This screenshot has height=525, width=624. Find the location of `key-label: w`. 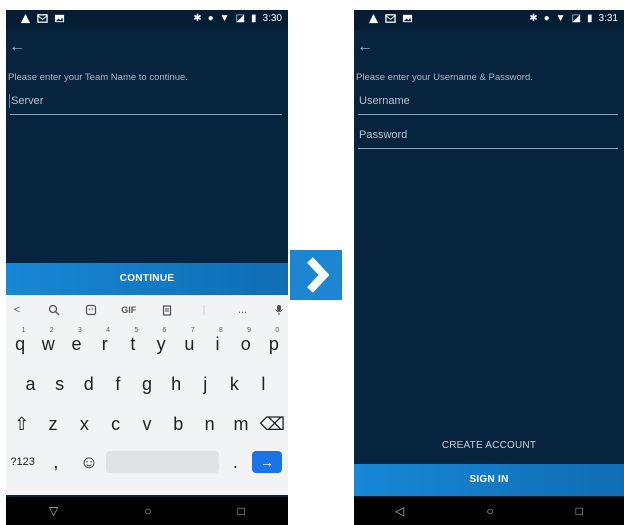

key-label: w is located at coordinates (48, 344).